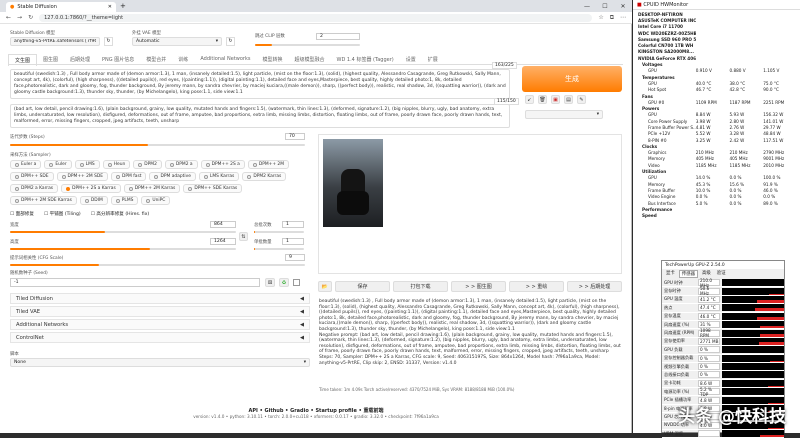 The image size is (800, 438). Describe the element at coordinates (157, 145) in the screenshot. I see `steps-slider` at that location.